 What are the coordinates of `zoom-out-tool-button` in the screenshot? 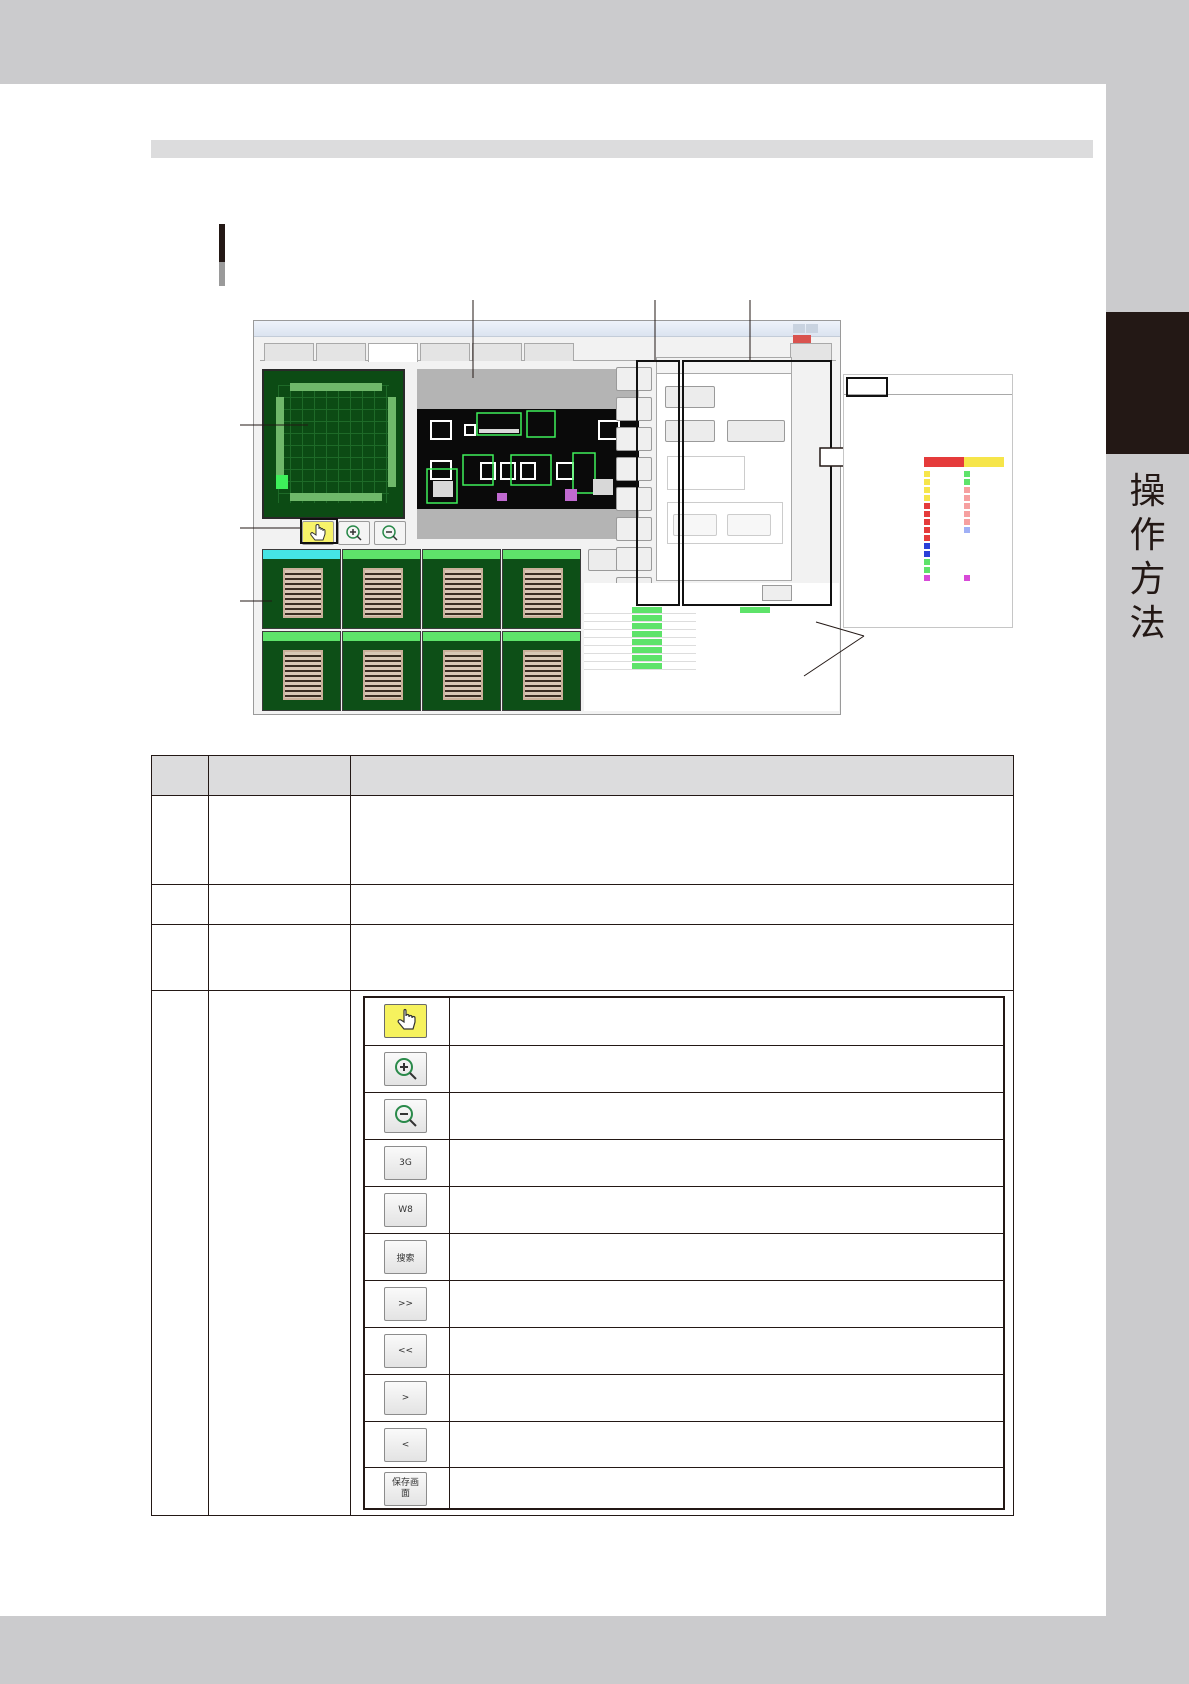 It's located at (390, 533).